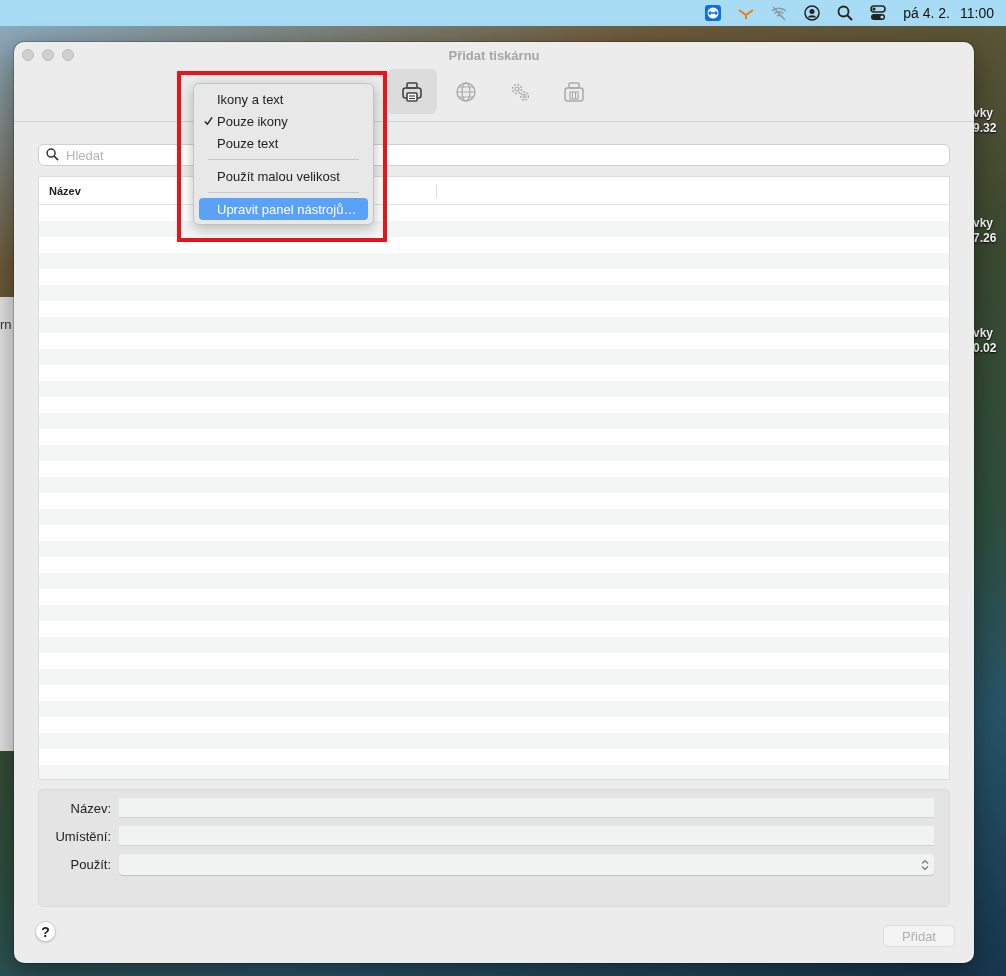  Describe the element at coordinates (812, 13) in the screenshot. I see `user-icon` at that location.